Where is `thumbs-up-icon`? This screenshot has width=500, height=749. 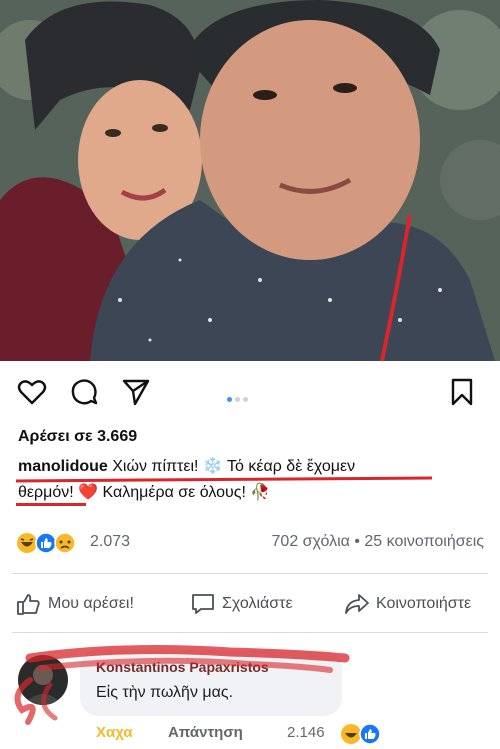 thumbs-up-icon is located at coordinates (28, 604).